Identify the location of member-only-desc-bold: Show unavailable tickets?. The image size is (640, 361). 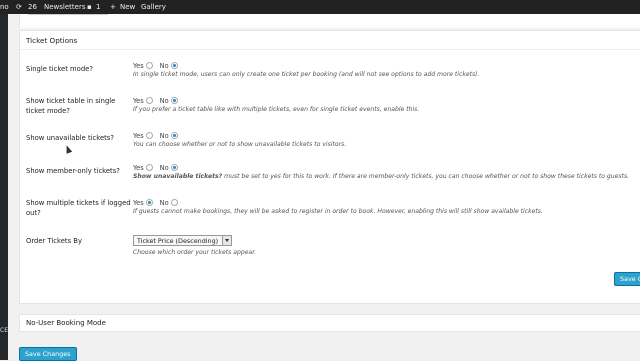
(178, 176).